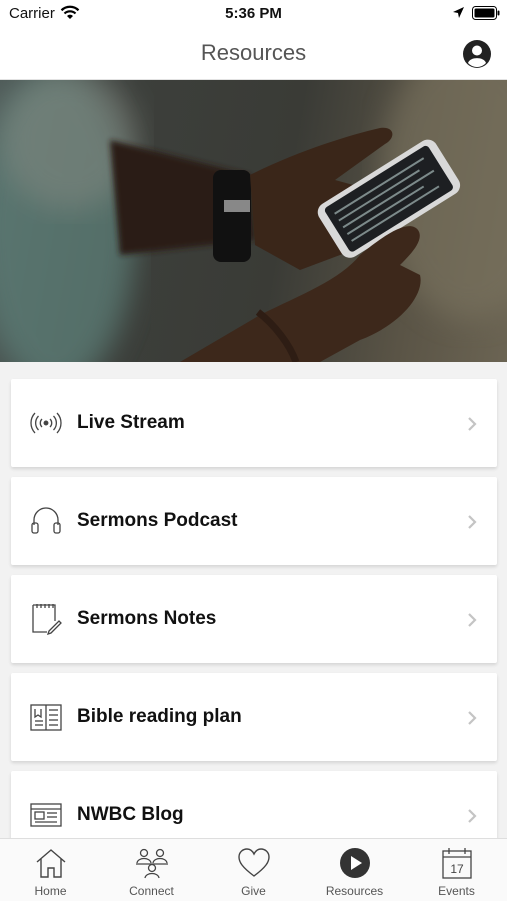 This screenshot has height=901, width=507. Describe the element at coordinates (254, 717) in the screenshot. I see `resource-bible-reading-plan: Bible reading plan` at that location.